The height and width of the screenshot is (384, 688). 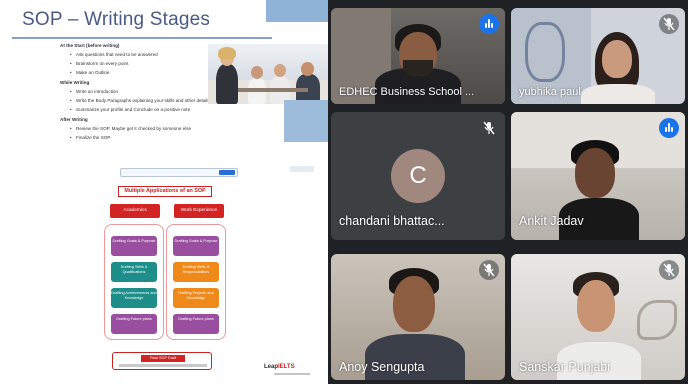 I want to click on flow-final-box: Final SOP Draft, so click(x=162, y=361).